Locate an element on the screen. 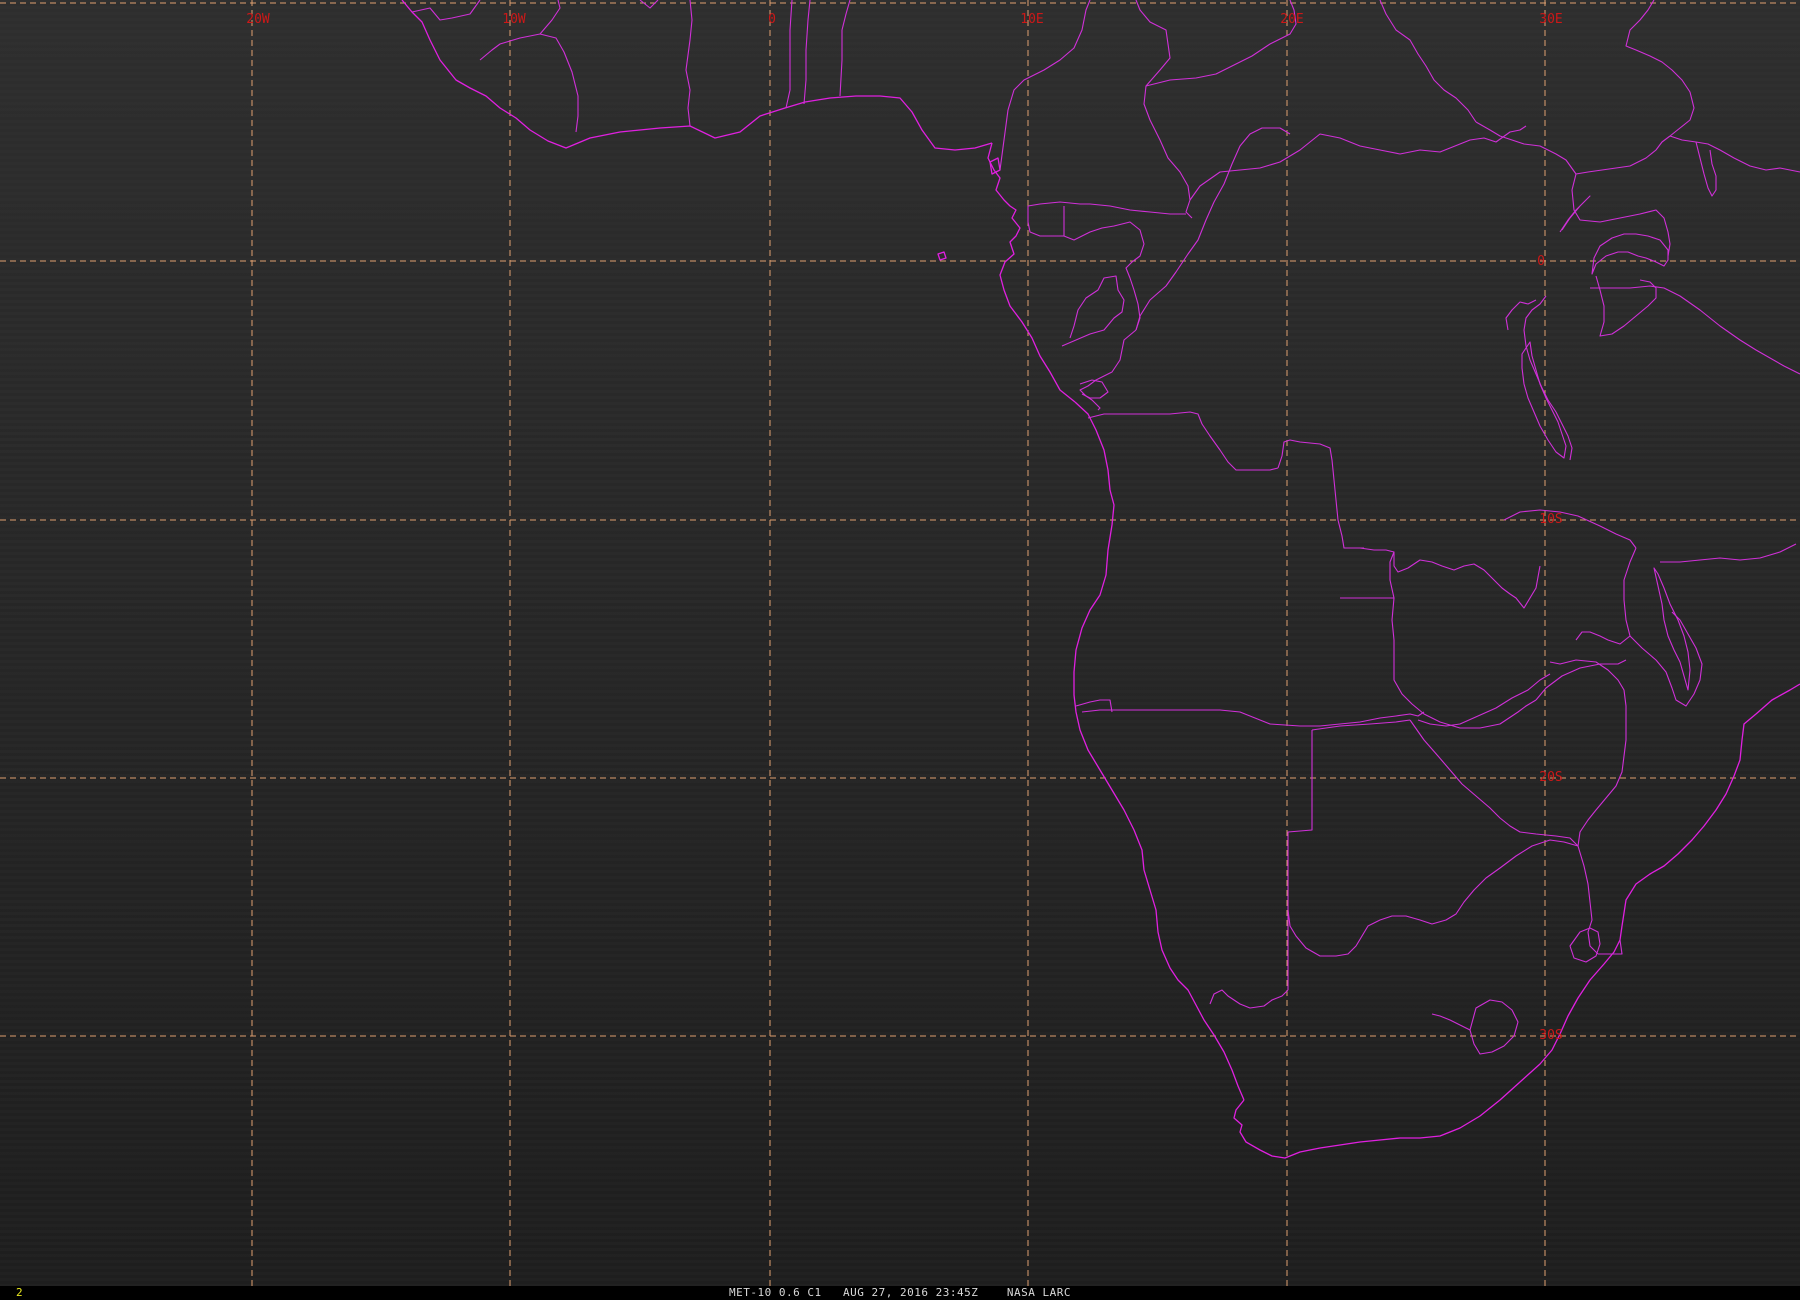 The height and width of the screenshot is (1300, 1800). datetime-label: AUG 27, 2016 23:45Z is located at coordinates (911, 1292).